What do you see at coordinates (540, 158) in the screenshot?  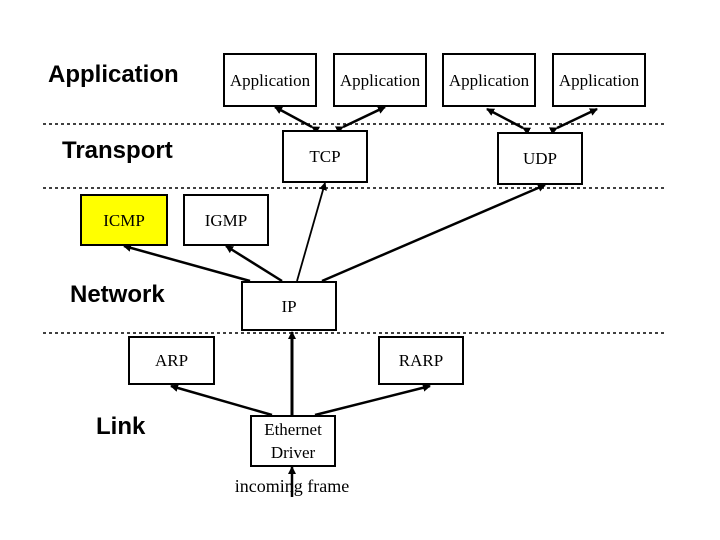 I see `udp-box: UDP` at bounding box center [540, 158].